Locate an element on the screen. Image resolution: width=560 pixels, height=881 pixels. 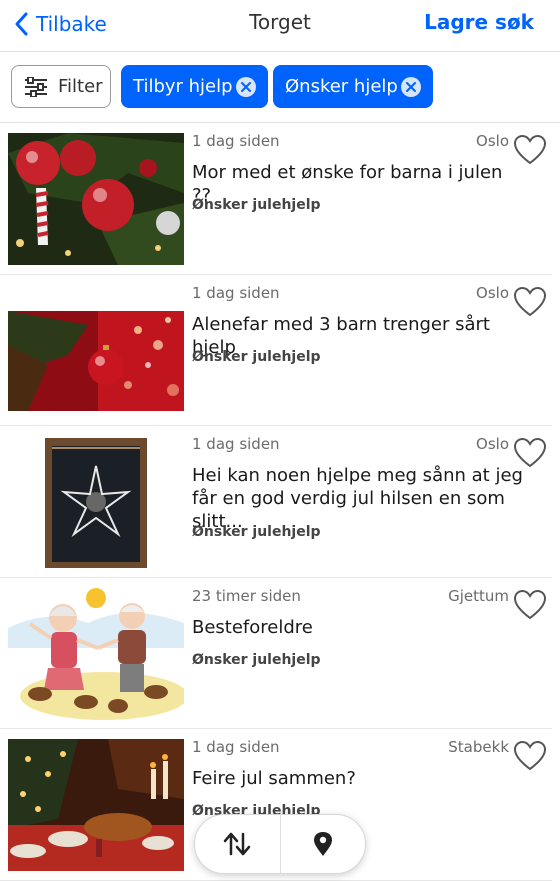
listing-location: Gjettum is located at coordinates (478, 595).